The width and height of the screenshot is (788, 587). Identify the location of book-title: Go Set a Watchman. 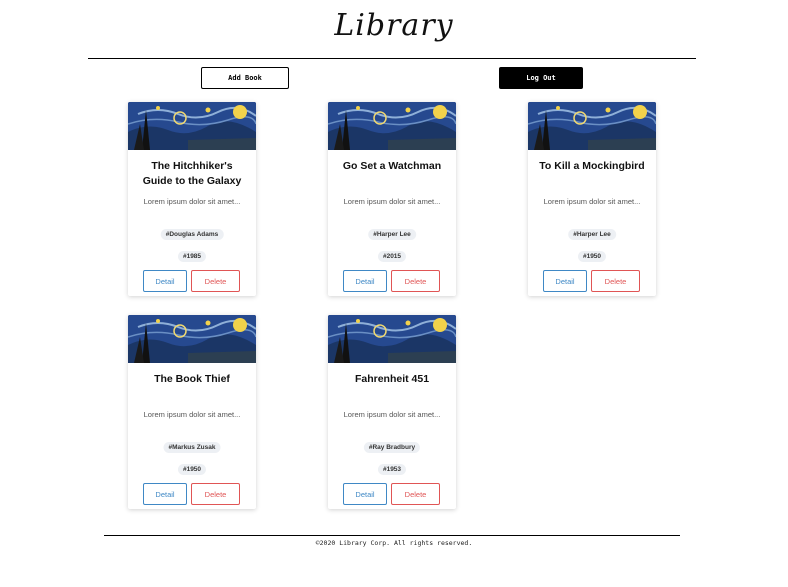
(392, 166).